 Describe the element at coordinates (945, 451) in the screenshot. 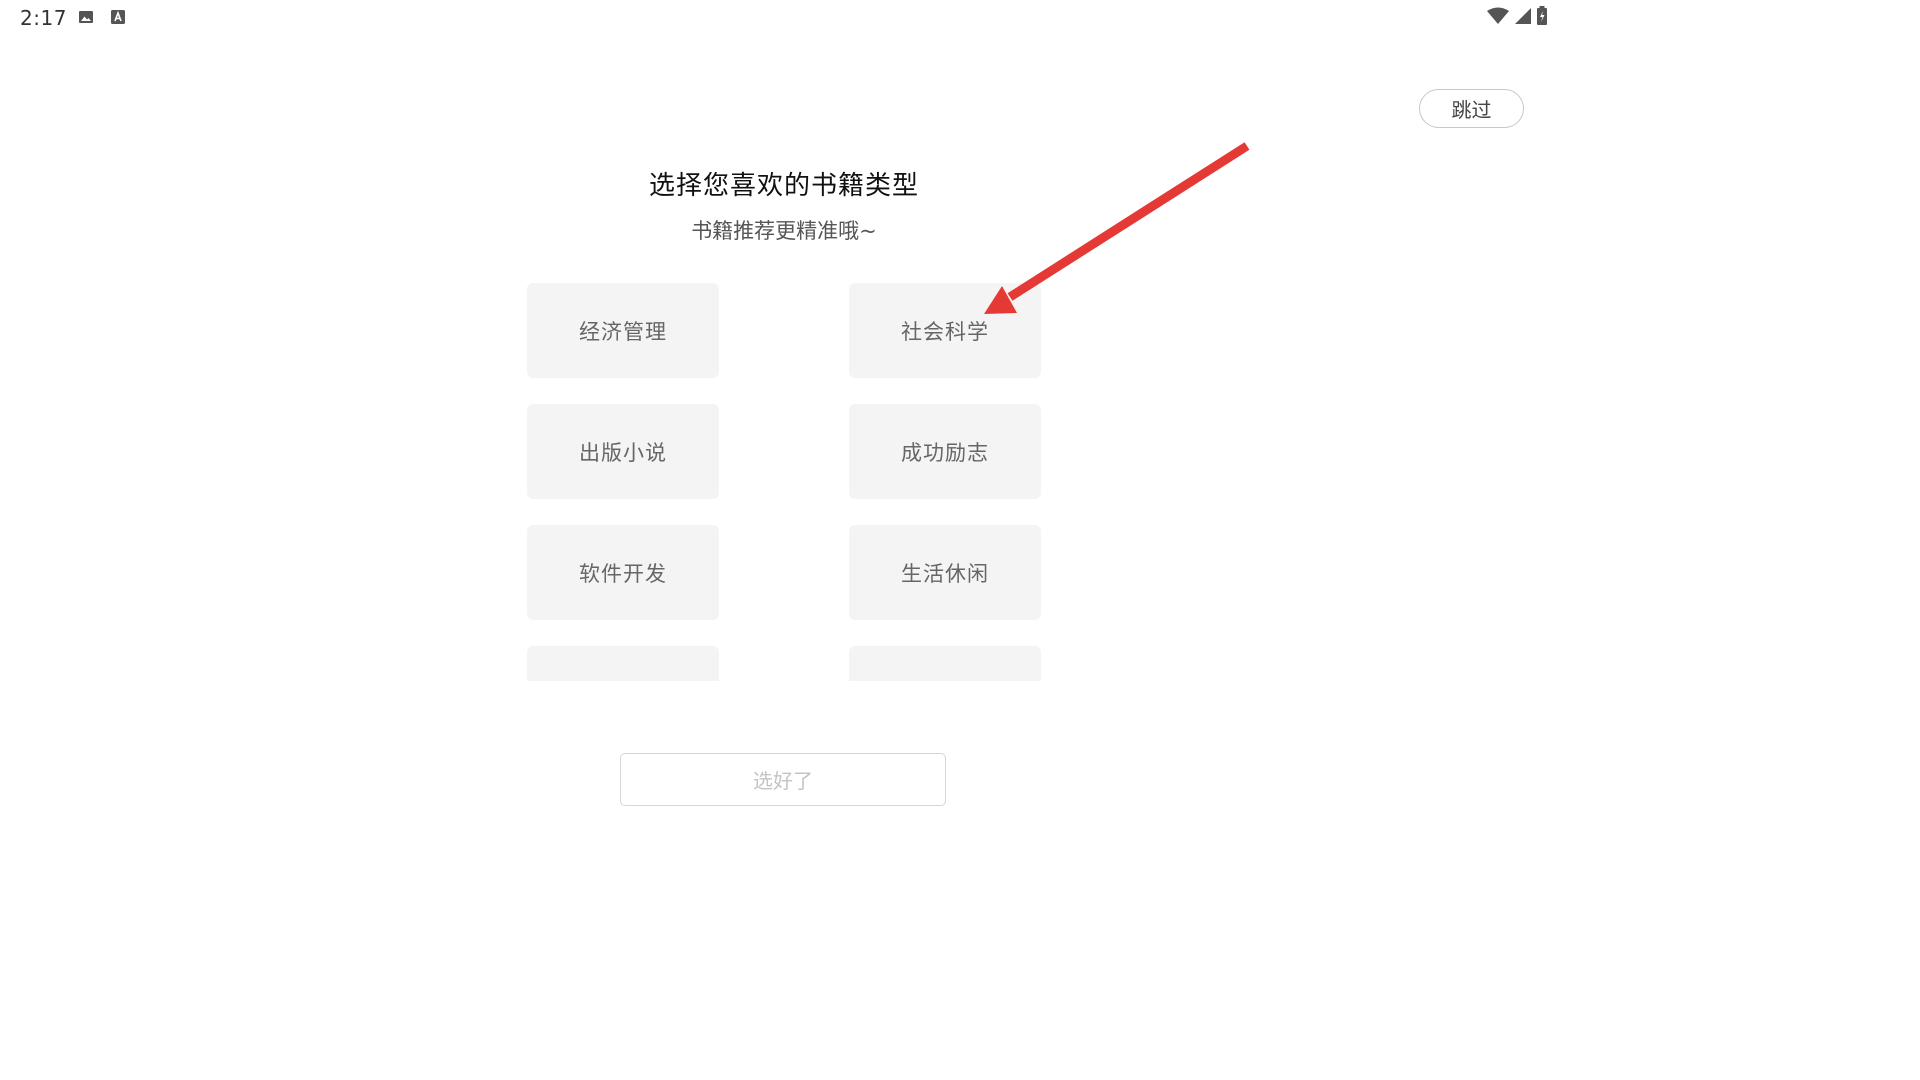

I see `category-success-inspiration: 成功励志` at that location.